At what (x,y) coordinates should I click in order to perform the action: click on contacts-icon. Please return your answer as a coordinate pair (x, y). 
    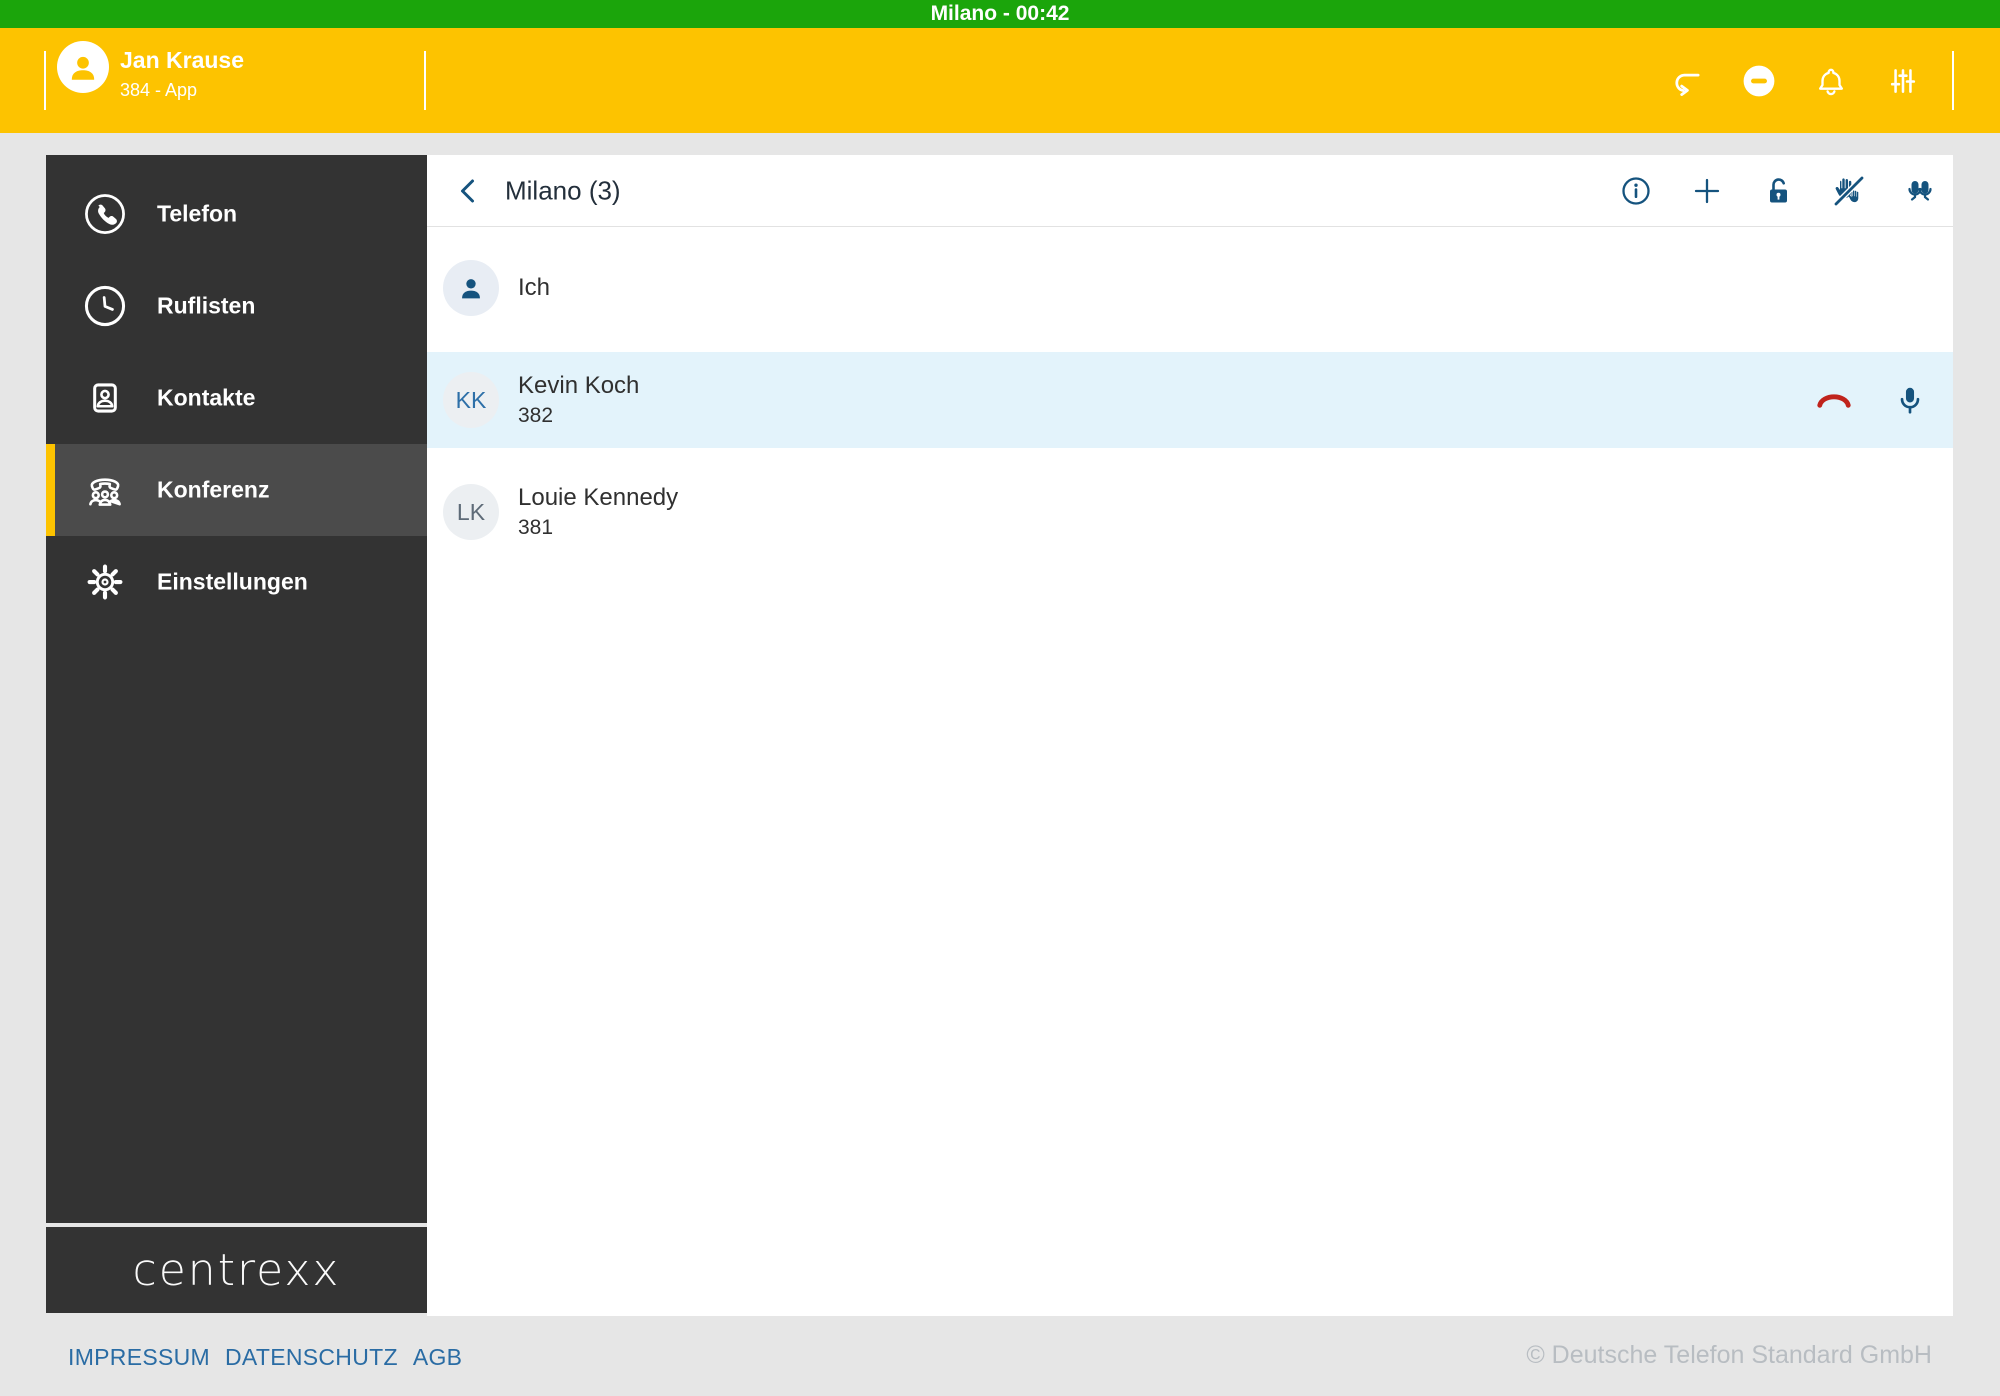
    Looking at the image, I should click on (105, 398).